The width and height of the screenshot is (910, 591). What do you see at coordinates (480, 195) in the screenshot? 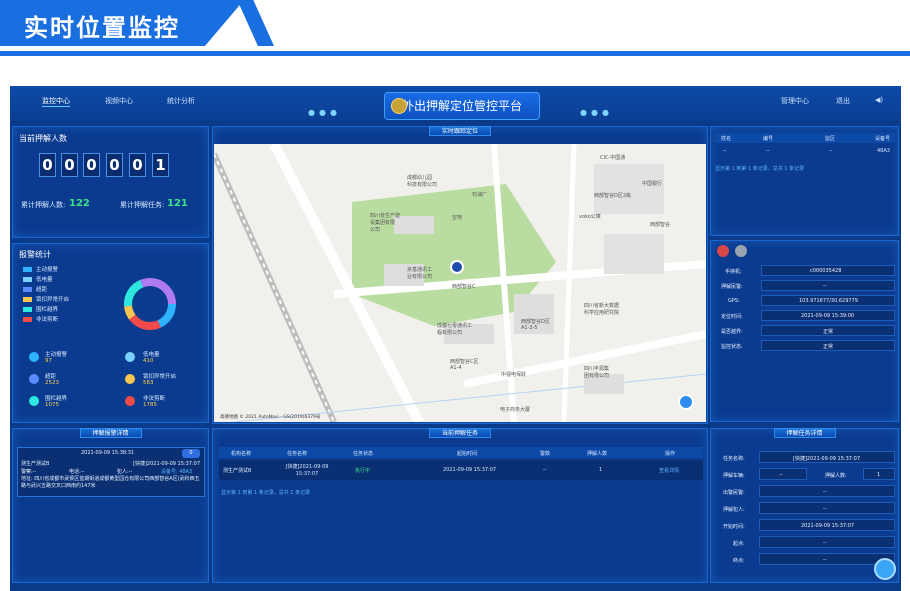
I see `map-label: 石油厂` at bounding box center [480, 195].